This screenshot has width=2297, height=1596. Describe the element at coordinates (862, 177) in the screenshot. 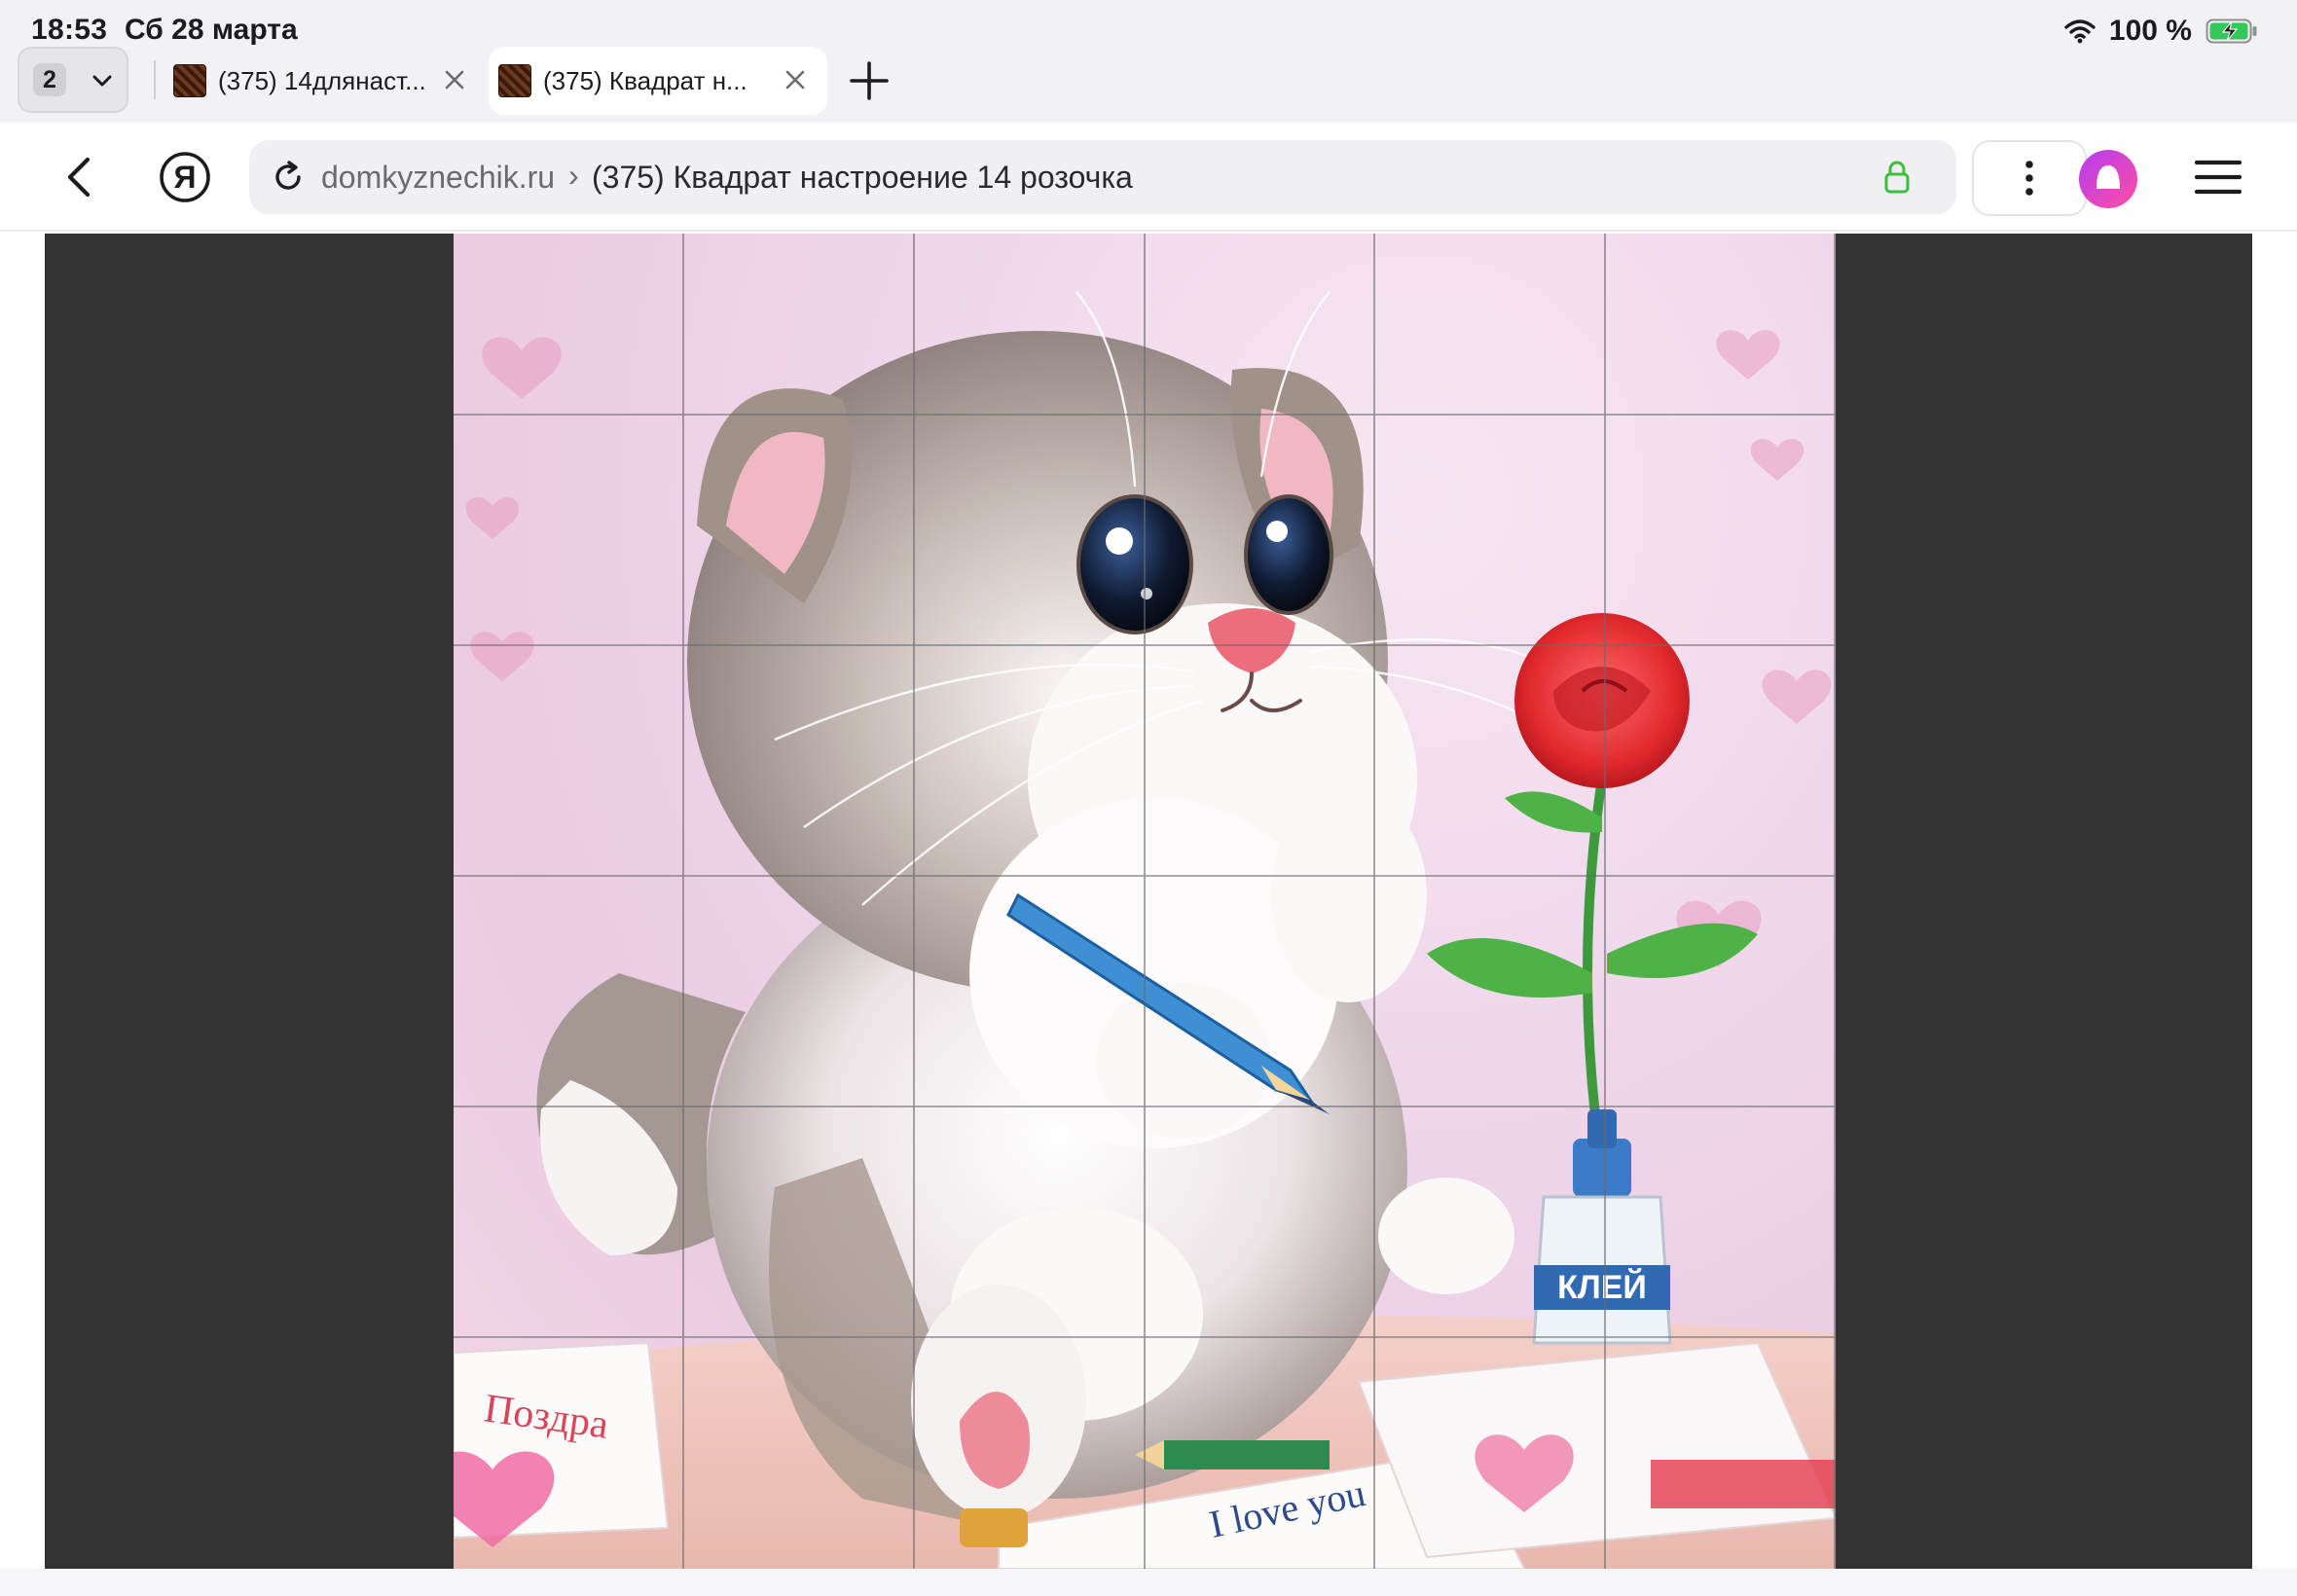

I see `url-page-title: (375) Квадрат настроение 14 розочка` at that location.